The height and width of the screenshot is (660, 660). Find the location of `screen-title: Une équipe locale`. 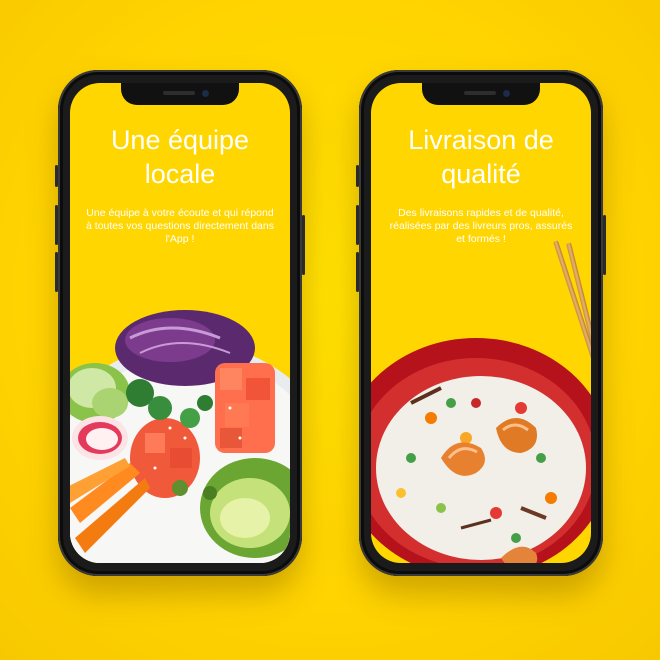

screen-title: Une équipe locale is located at coordinates (180, 157).